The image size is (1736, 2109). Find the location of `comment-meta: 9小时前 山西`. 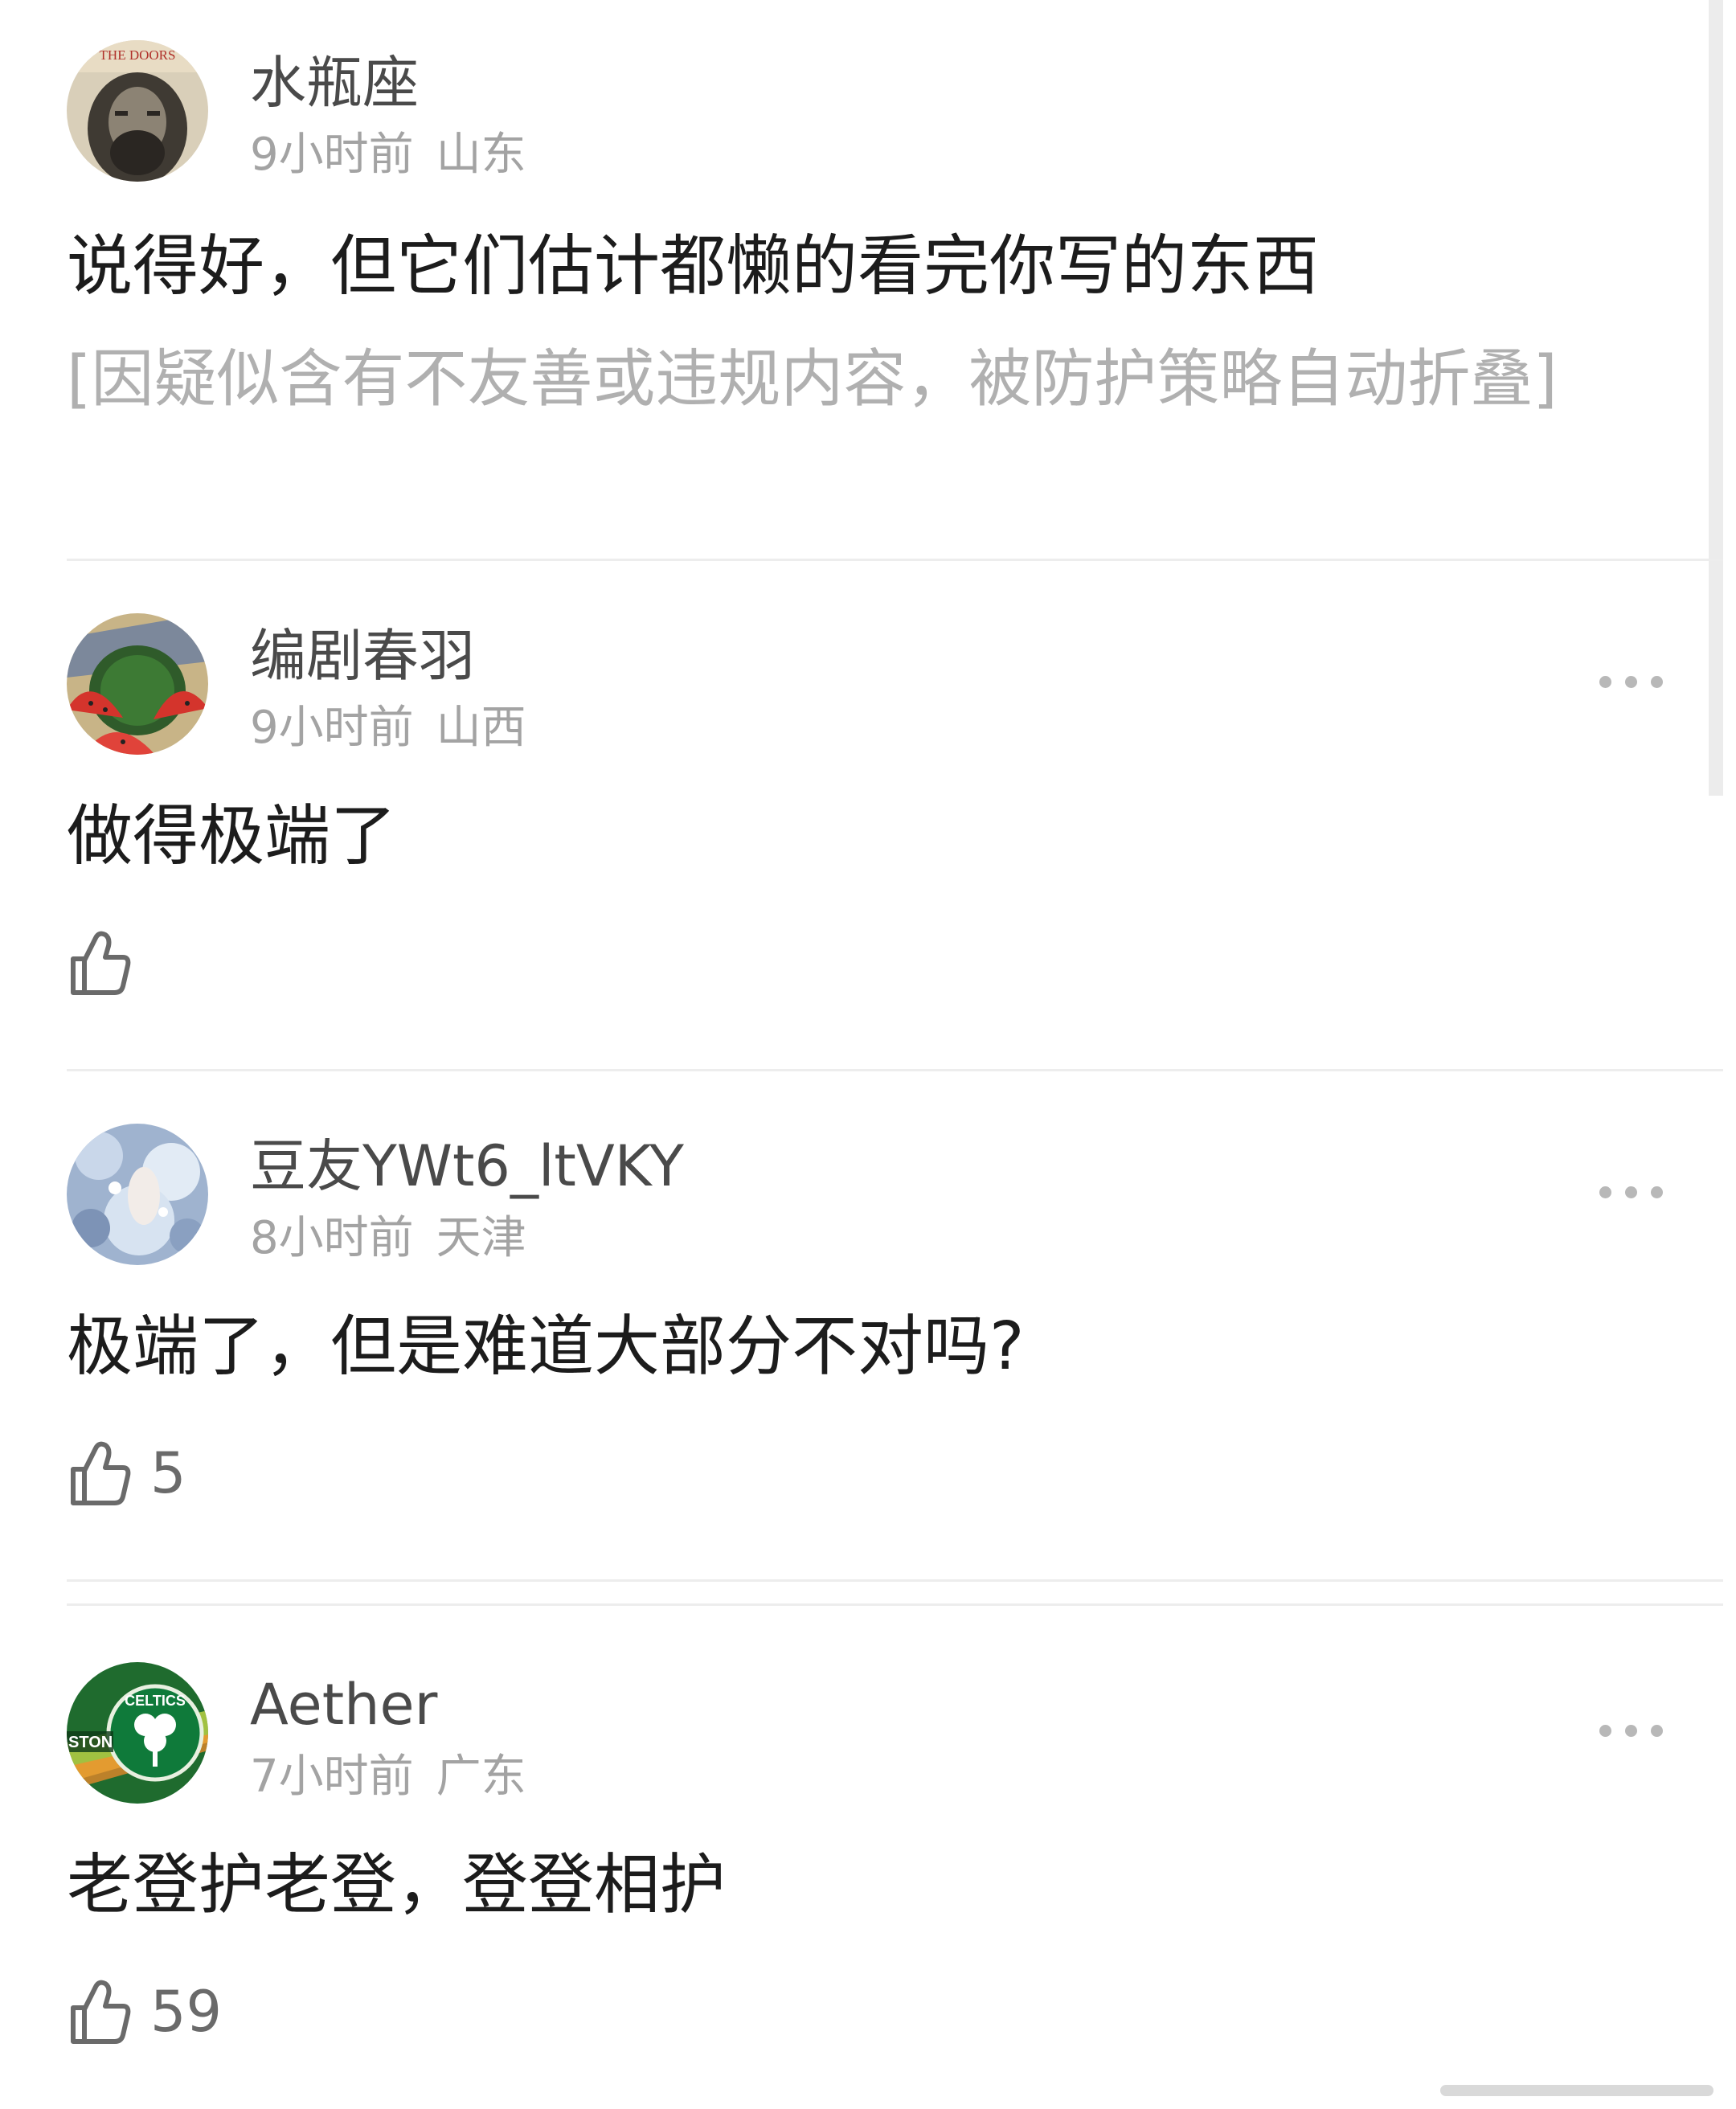

comment-meta: 9小时前 山西 is located at coordinates (388, 728).